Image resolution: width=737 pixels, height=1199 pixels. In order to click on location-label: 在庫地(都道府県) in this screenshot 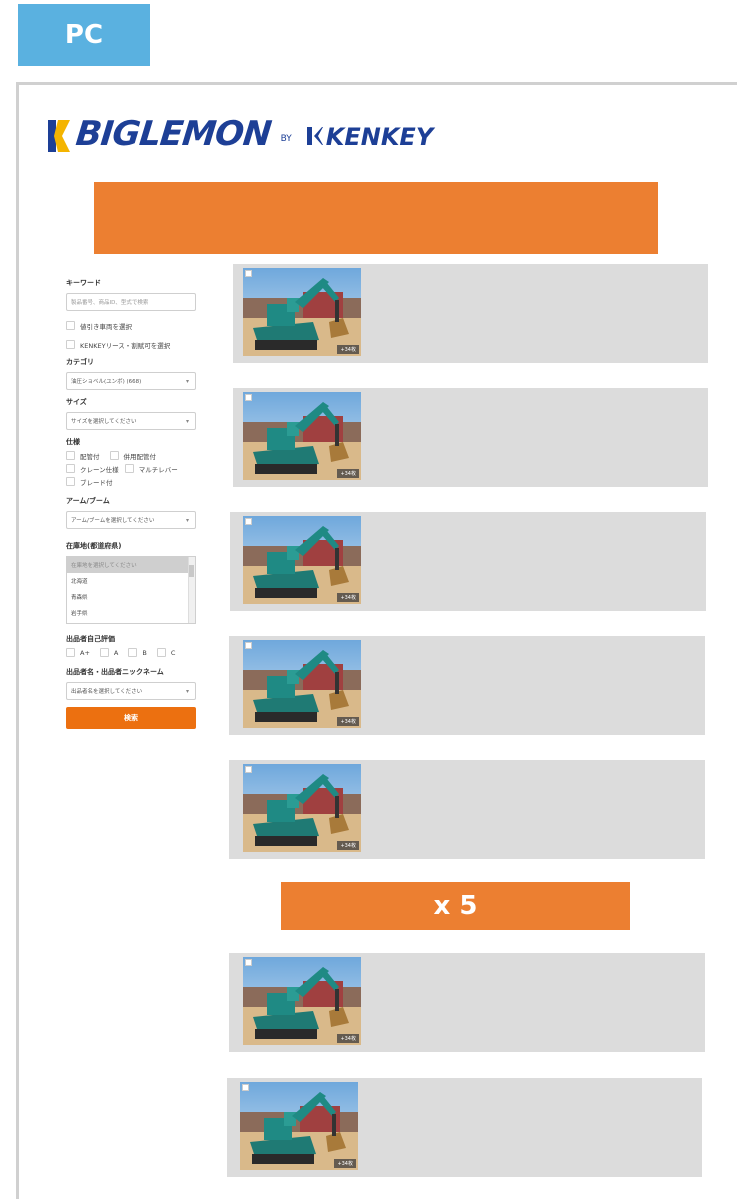, I will do `click(94, 546)`.